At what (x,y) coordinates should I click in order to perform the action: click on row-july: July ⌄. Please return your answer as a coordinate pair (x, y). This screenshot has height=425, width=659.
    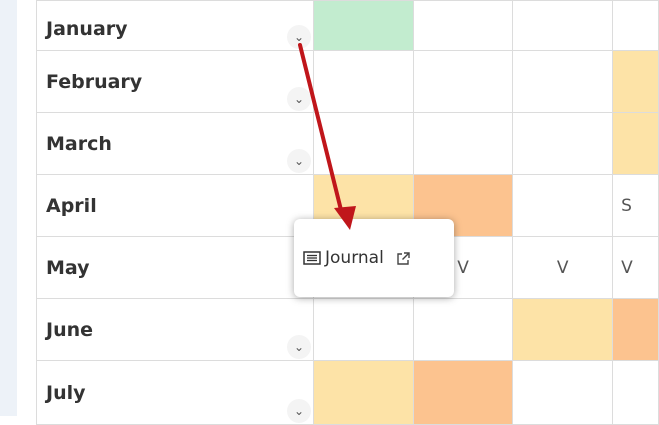
    Looking at the image, I should click on (347, 392).